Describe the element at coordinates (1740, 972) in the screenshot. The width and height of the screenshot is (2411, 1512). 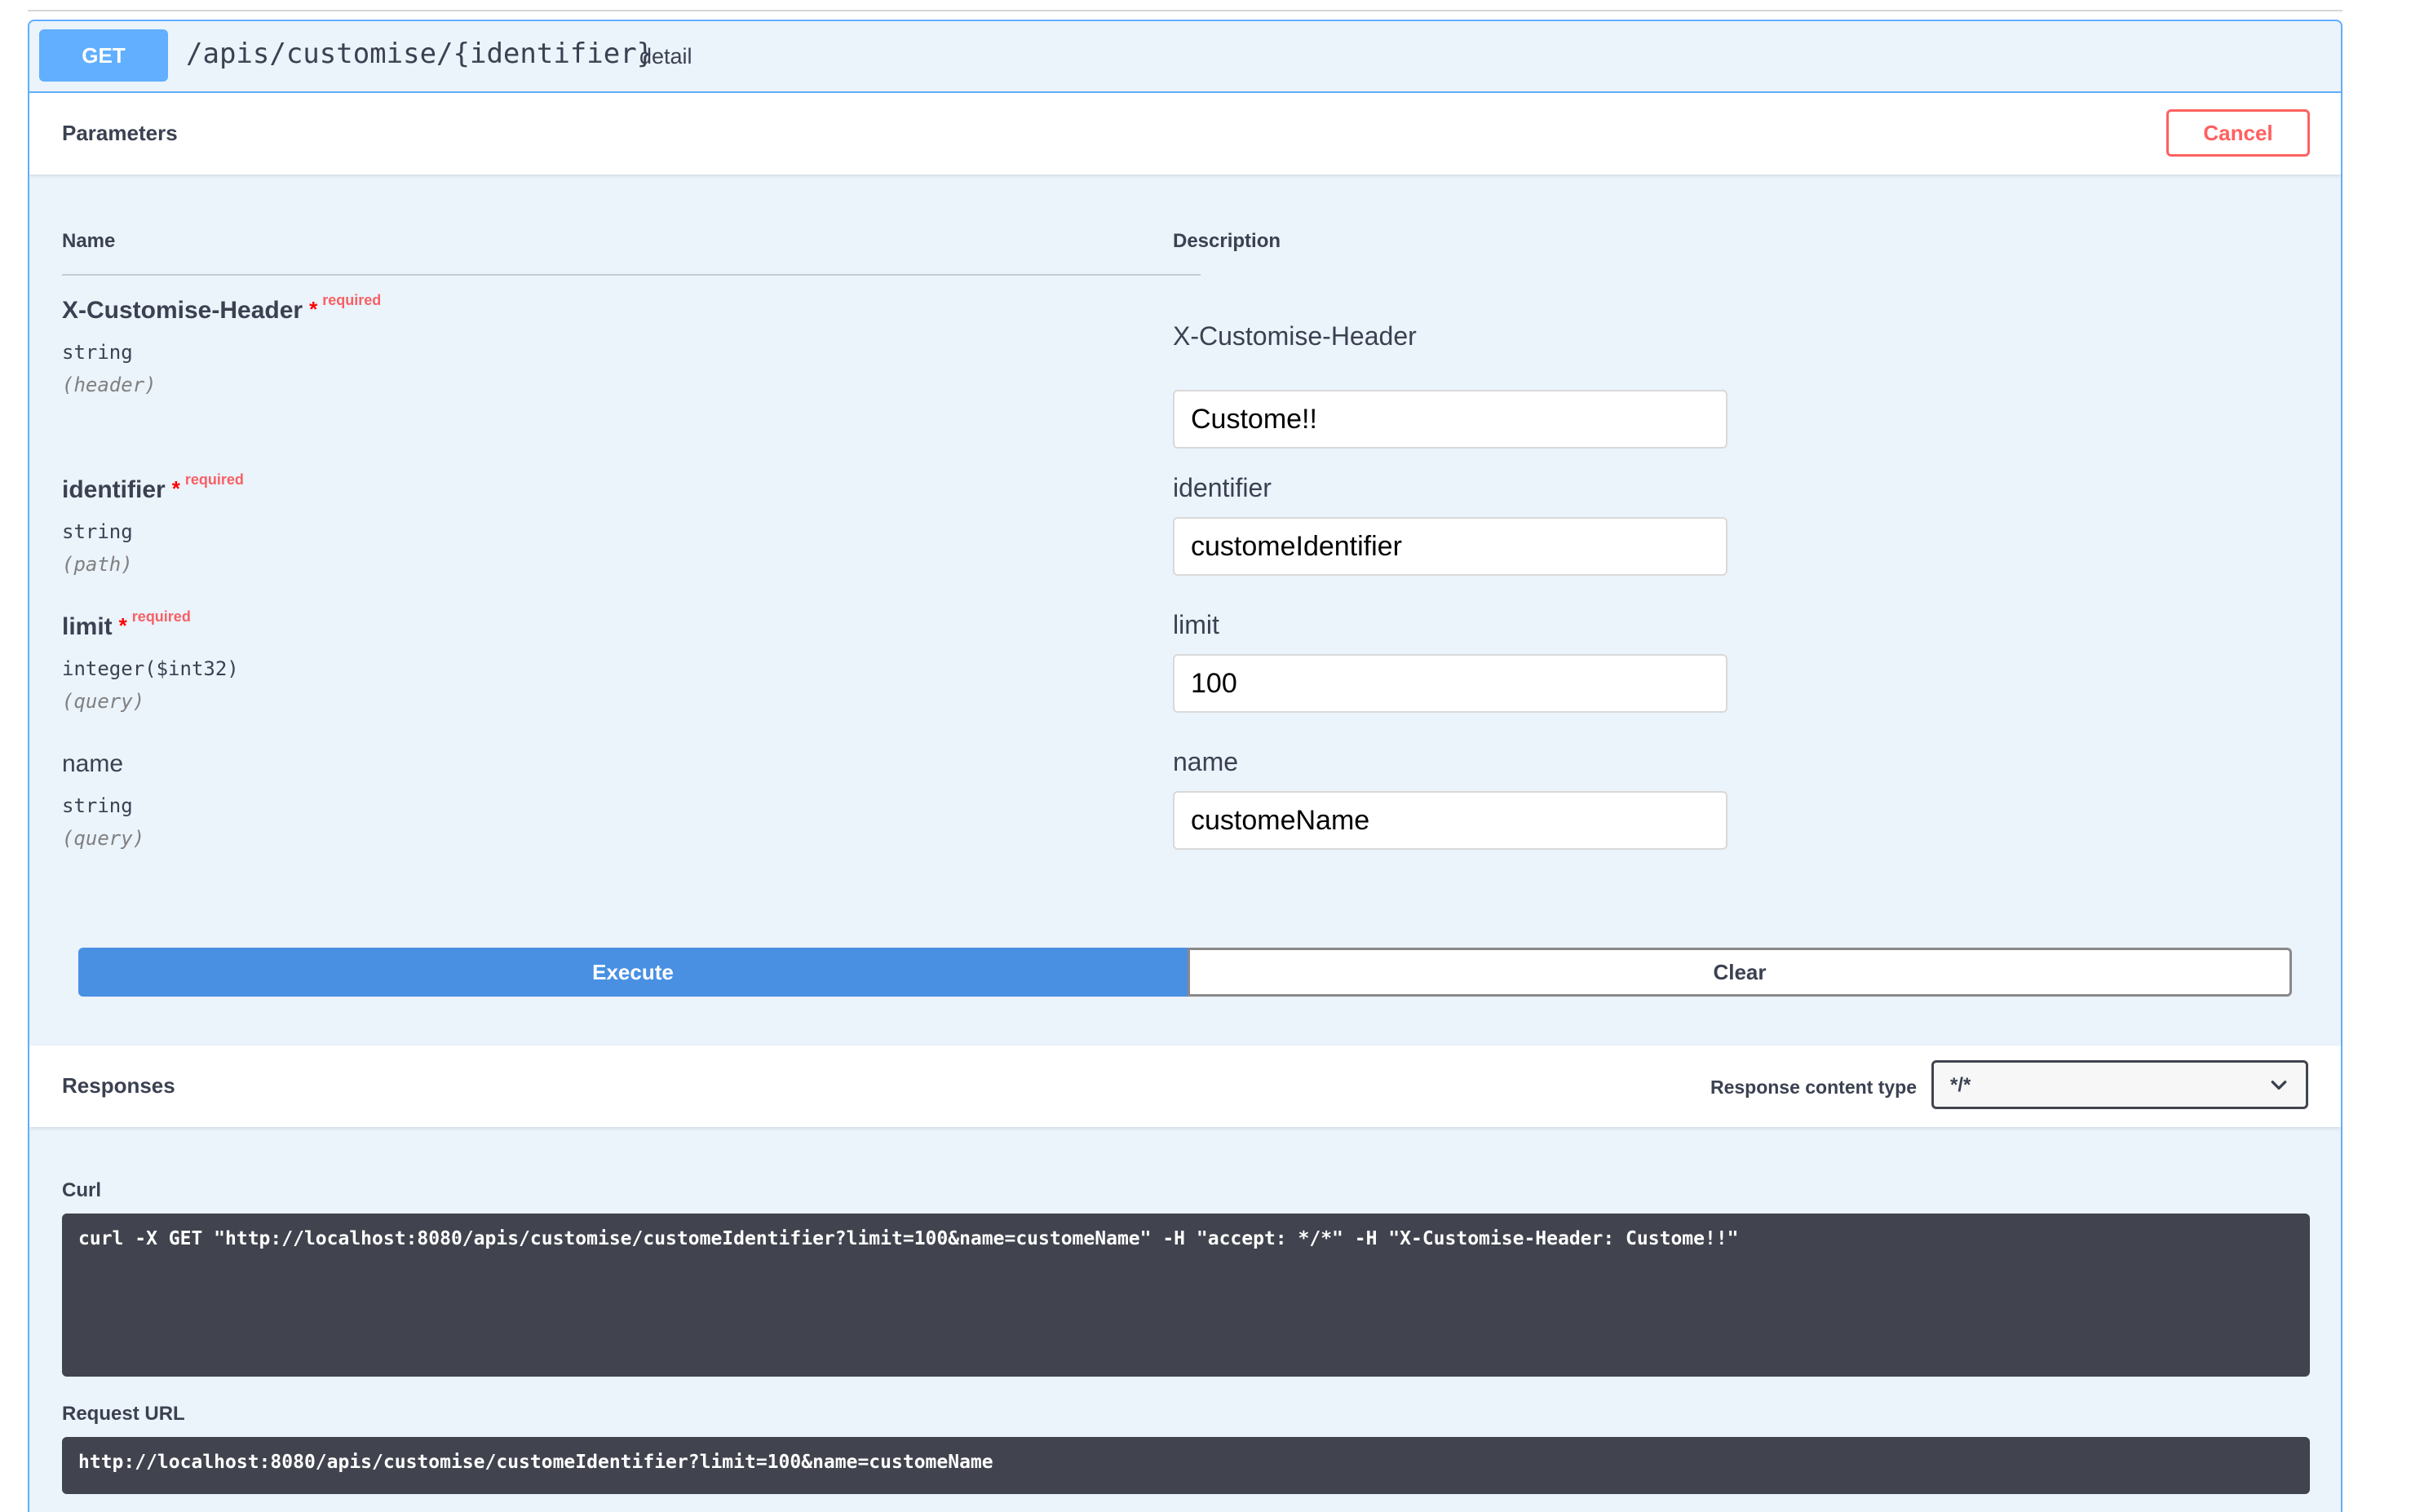
I see `clear-button: Clear` at that location.